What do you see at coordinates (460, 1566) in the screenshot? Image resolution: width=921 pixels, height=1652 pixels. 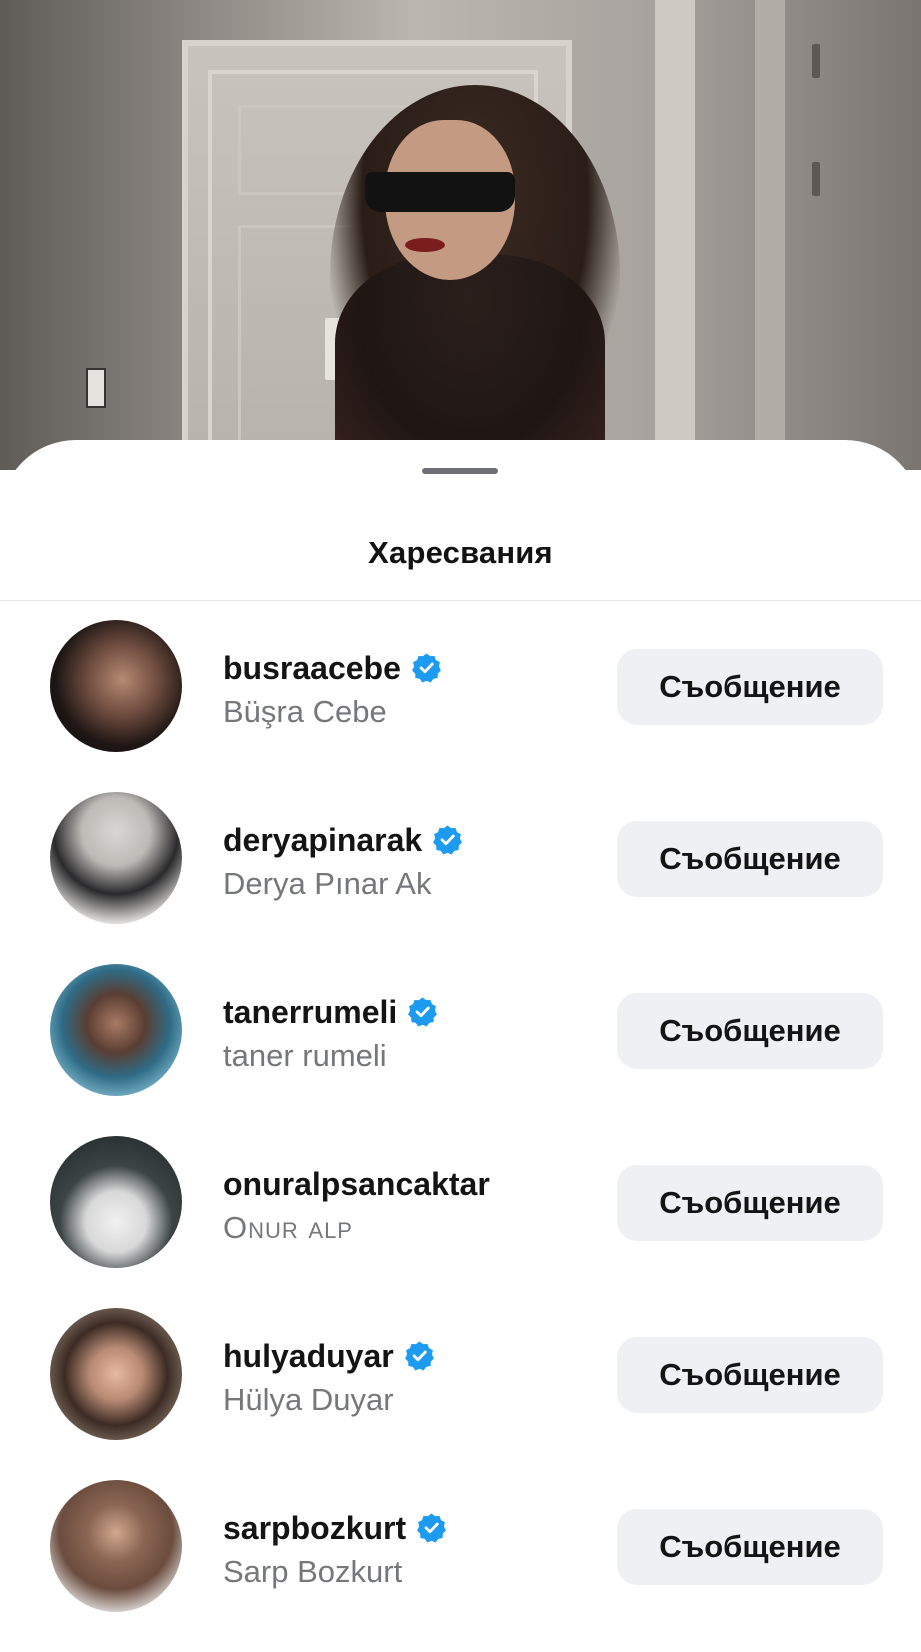 I see `like-row: sarpbozkurt Sarp Bozkurt Съобщение` at bounding box center [460, 1566].